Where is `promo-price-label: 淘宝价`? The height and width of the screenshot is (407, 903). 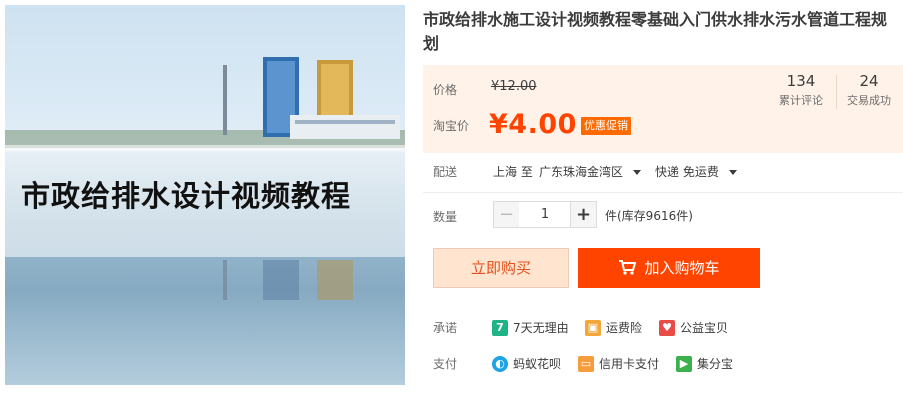 promo-price-label: 淘宝价 is located at coordinates (451, 126).